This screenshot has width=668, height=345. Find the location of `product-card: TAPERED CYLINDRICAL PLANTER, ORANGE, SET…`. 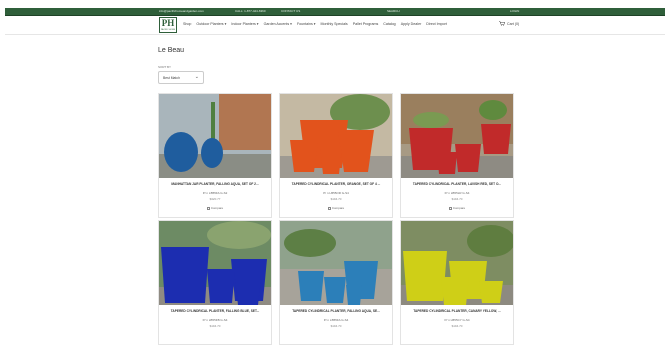

product-card: TAPERED CYLINDRICAL PLANTER, ORANGE, SET… is located at coordinates (336, 155).